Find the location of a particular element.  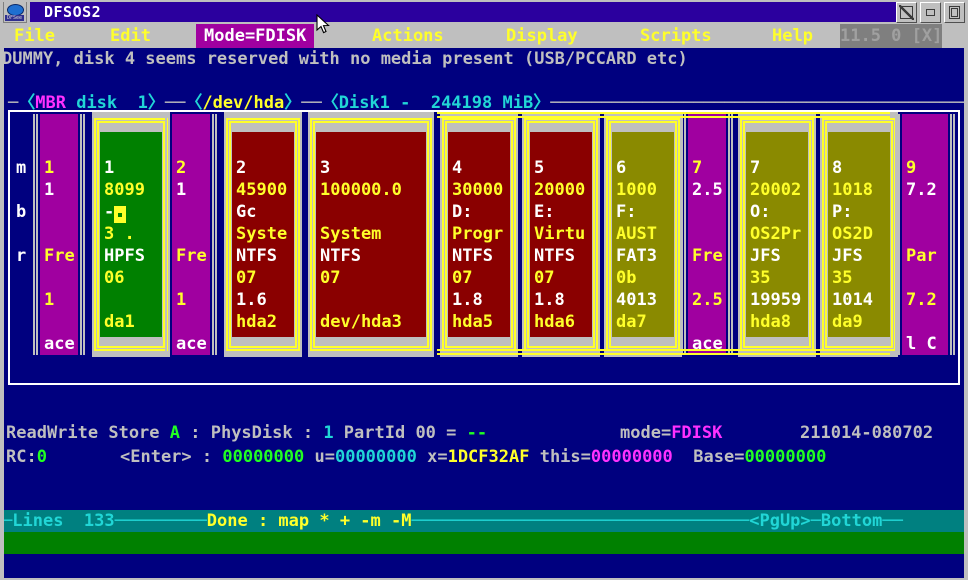

free-space-3: 7 2.5 Fre 2.5 ace is located at coordinates (707, 234).